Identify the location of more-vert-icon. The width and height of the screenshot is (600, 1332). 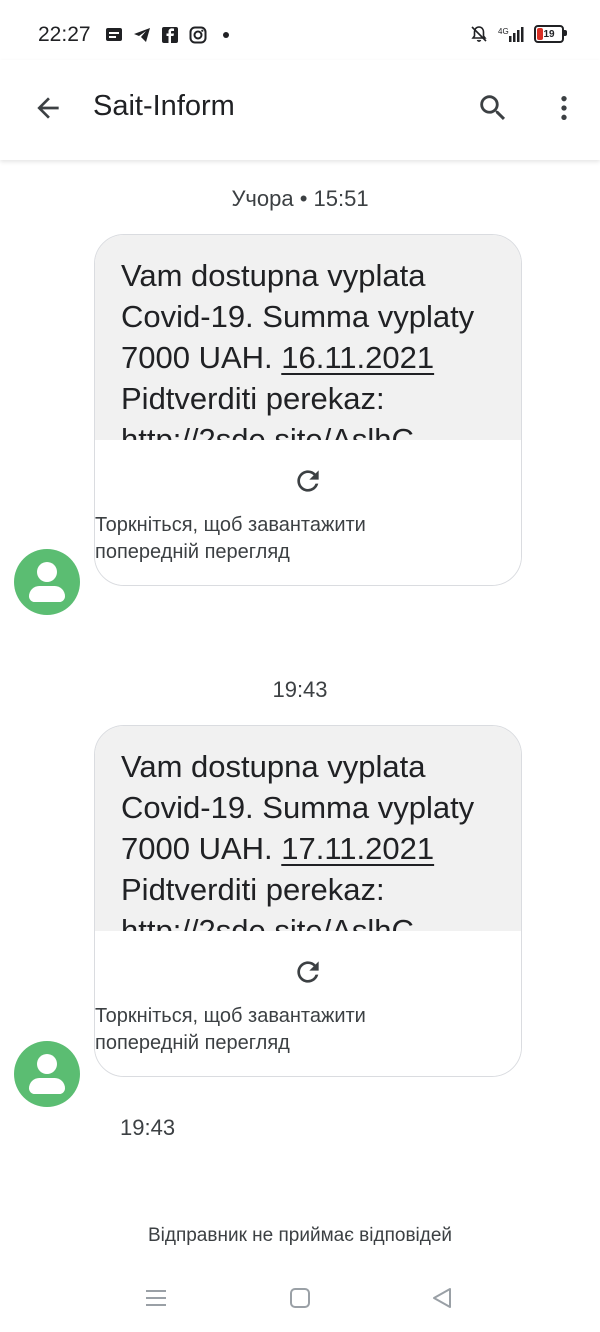
(564, 108).